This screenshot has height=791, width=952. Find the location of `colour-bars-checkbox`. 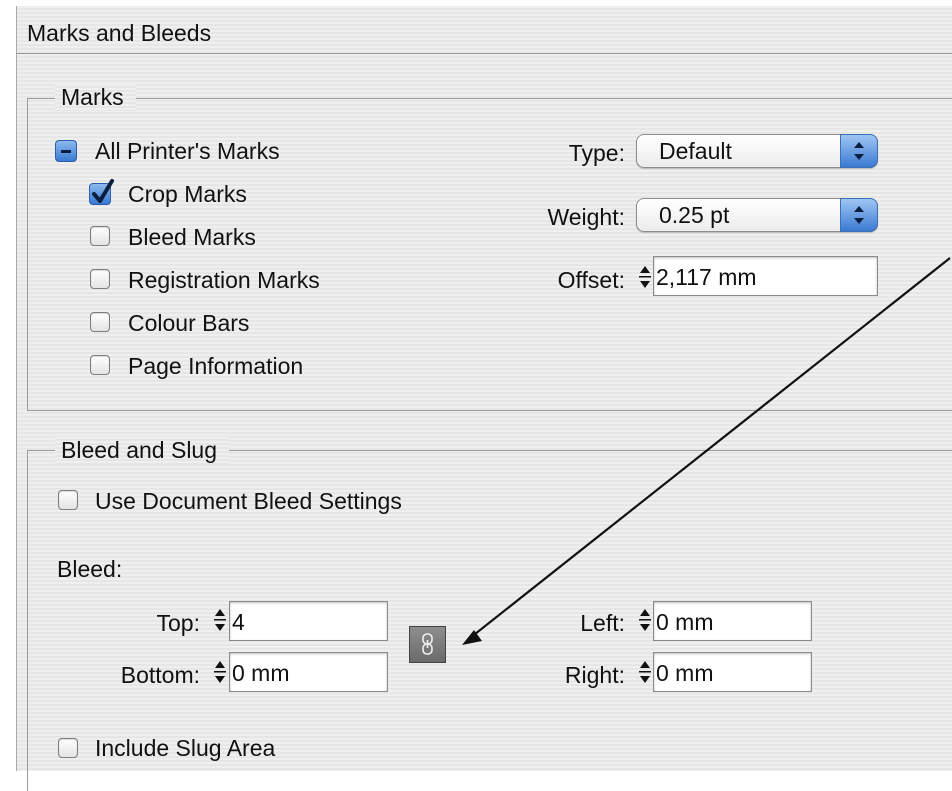

colour-bars-checkbox is located at coordinates (100, 322).